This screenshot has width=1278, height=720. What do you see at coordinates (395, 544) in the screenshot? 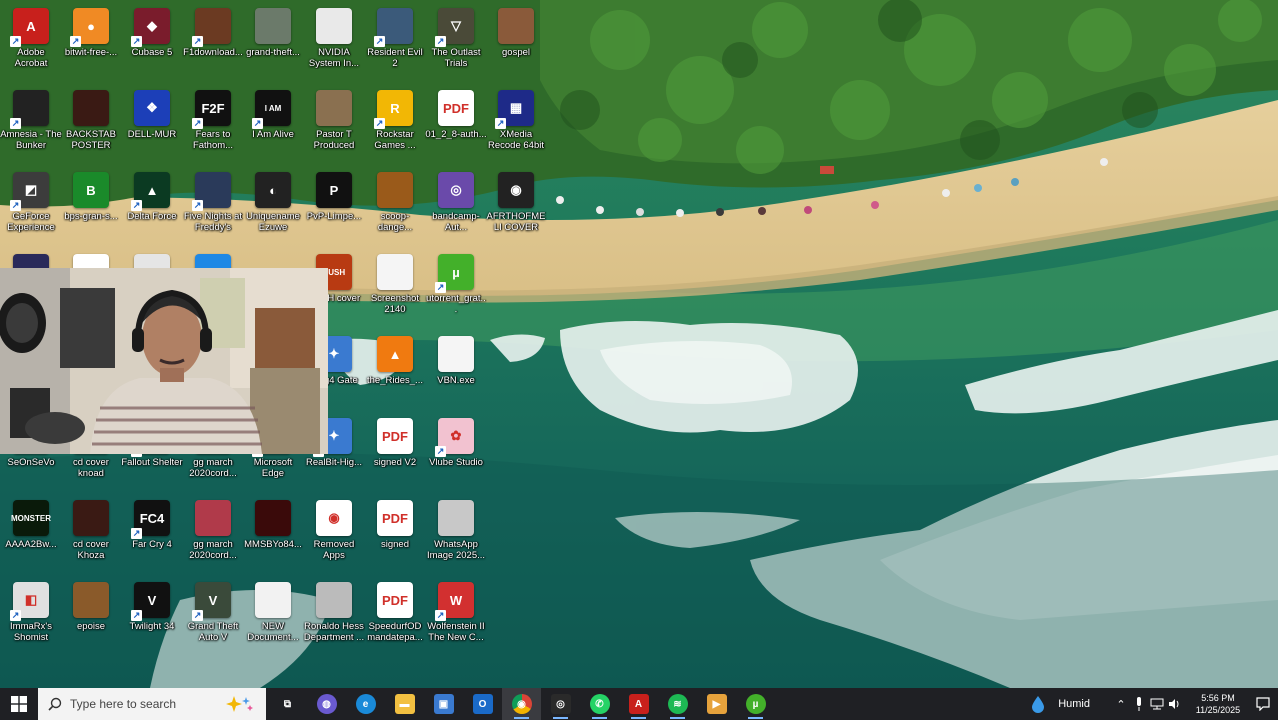
I see `desktop-icon-label: signed` at bounding box center [395, 544].